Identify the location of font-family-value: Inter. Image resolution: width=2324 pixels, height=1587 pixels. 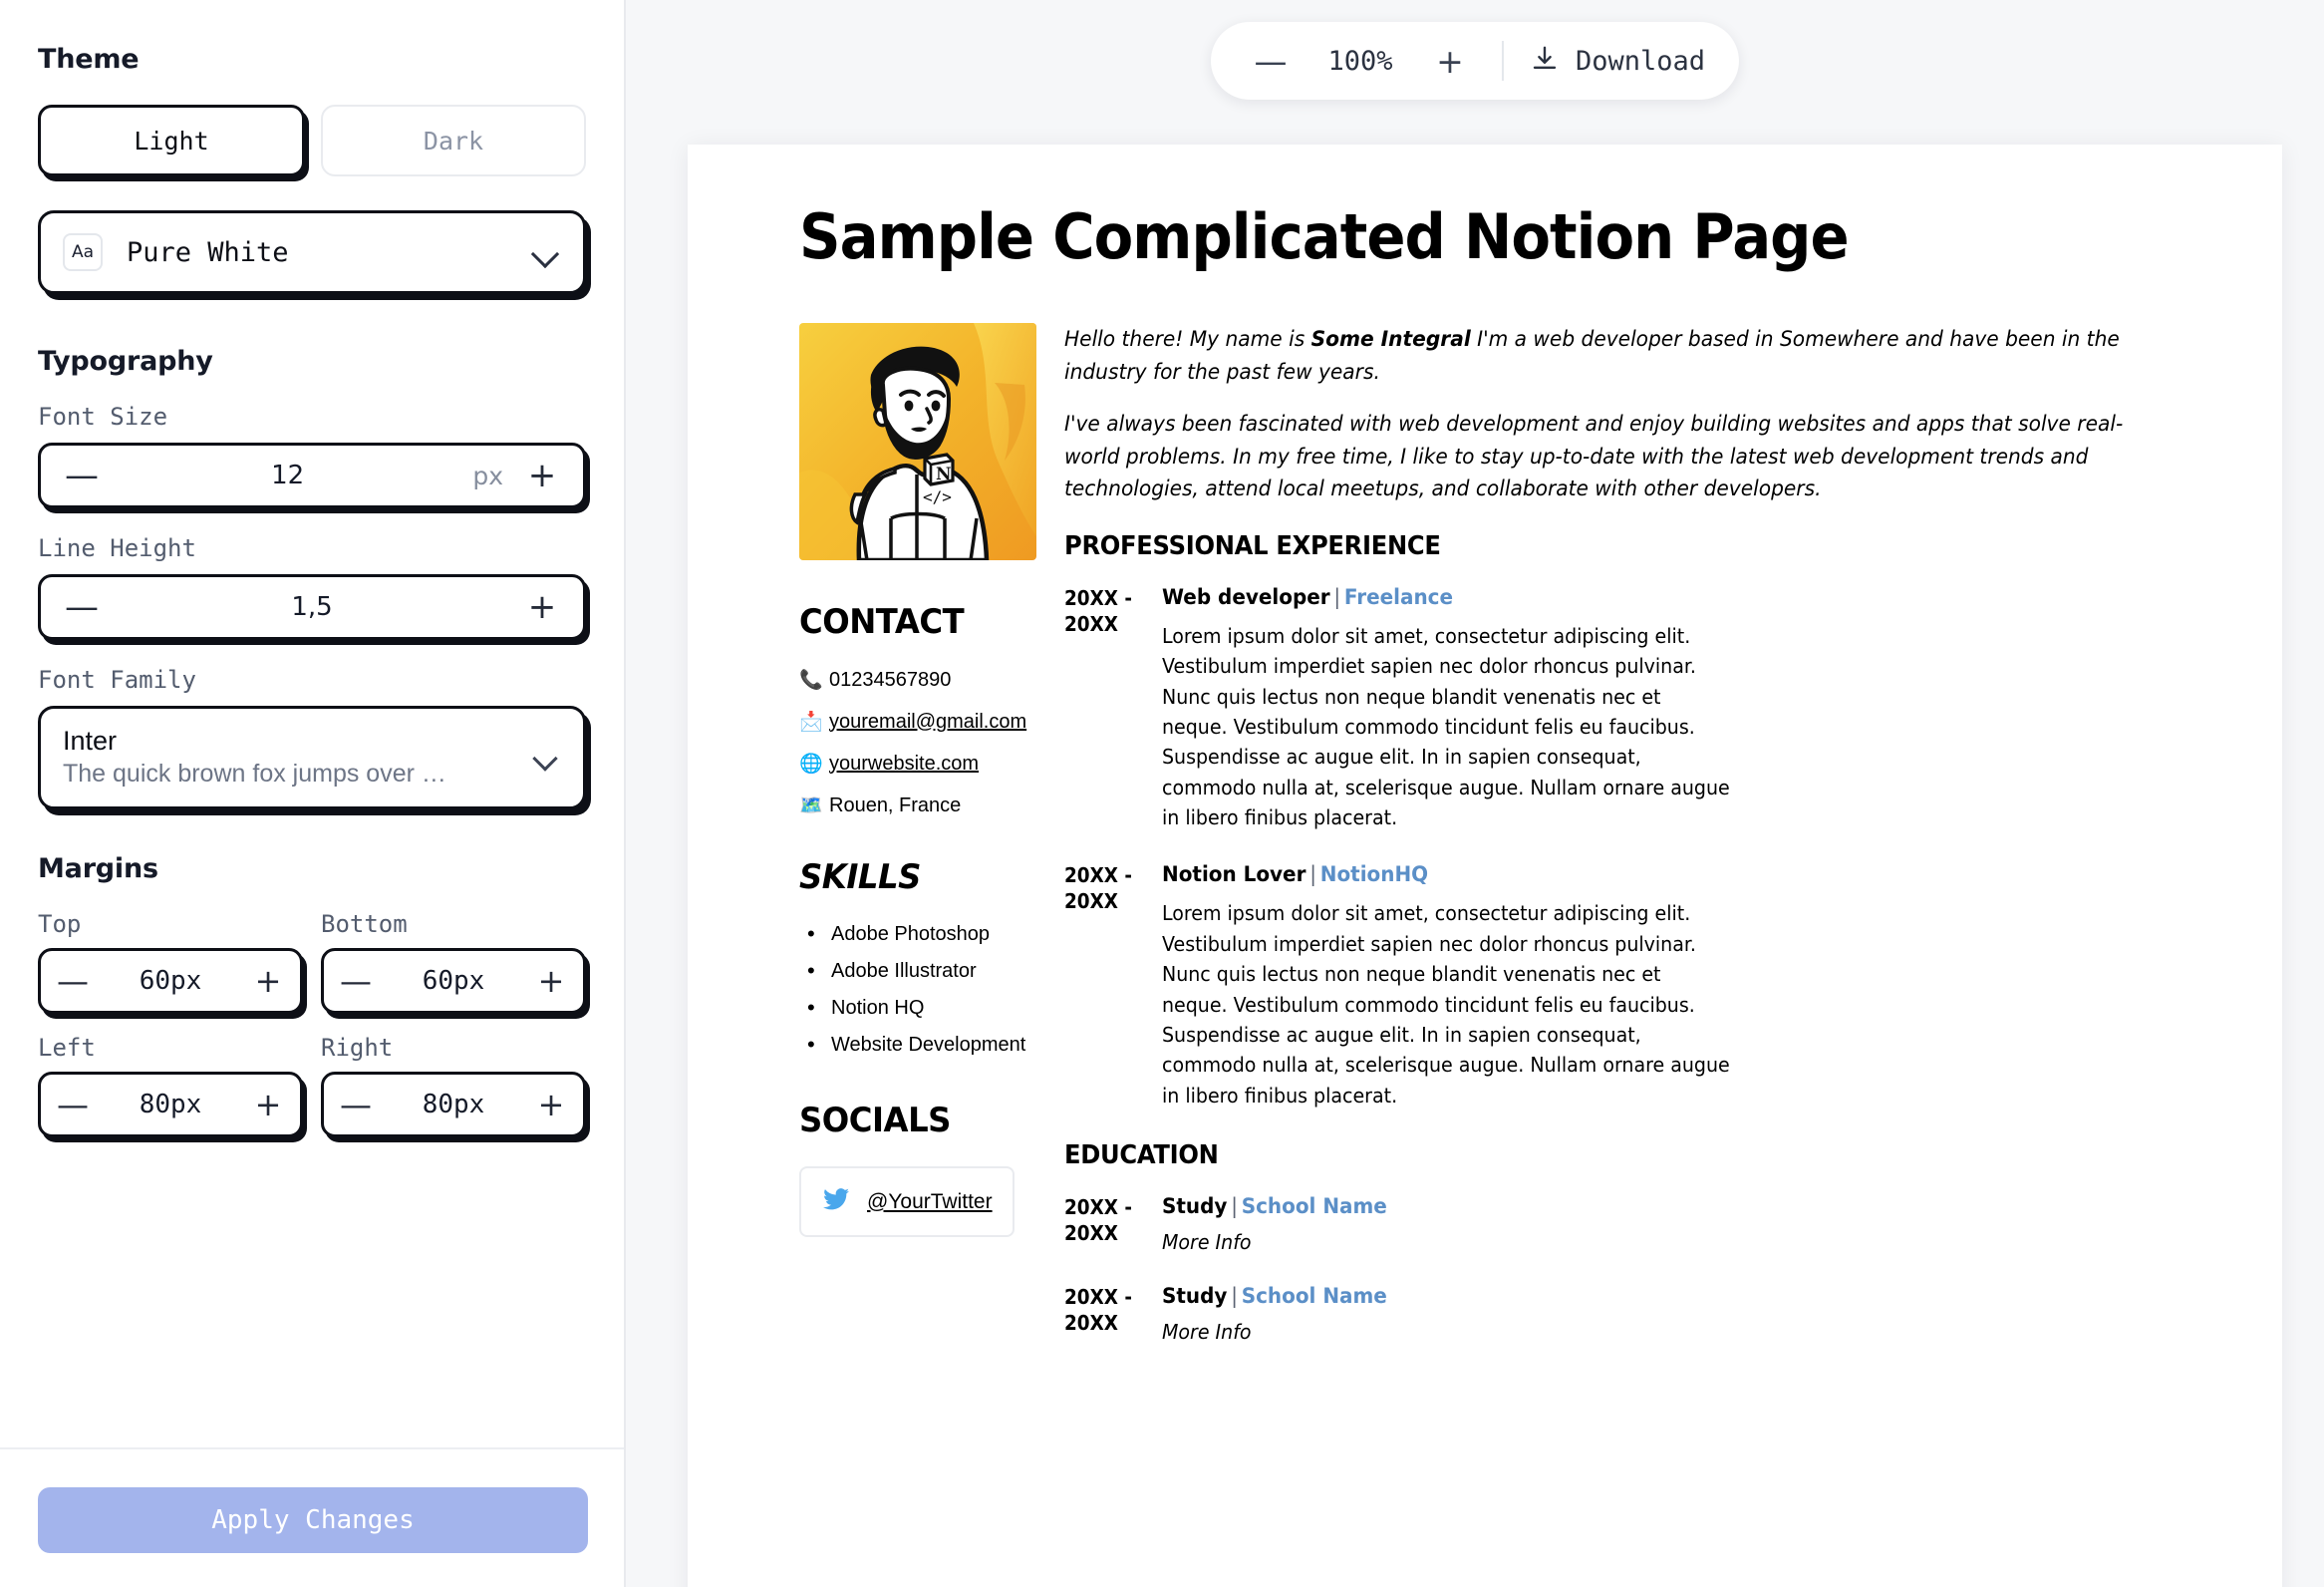
(90, 740).